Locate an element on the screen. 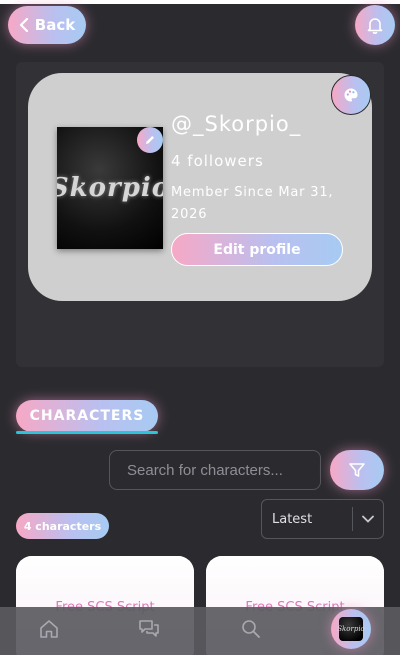 The height and width of the screenshot is (655, 400). chat-icon is located at coordinates (149, 628).